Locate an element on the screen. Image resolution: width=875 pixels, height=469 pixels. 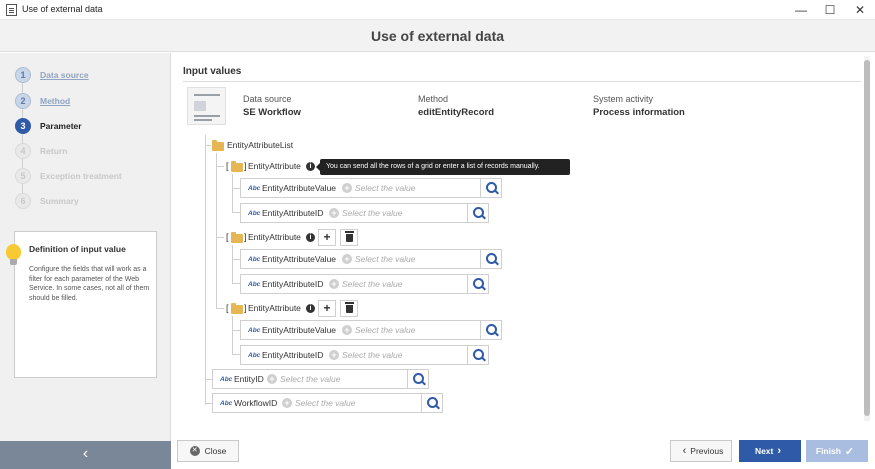
lightbulb-icon is located at coordinates (13, 254).